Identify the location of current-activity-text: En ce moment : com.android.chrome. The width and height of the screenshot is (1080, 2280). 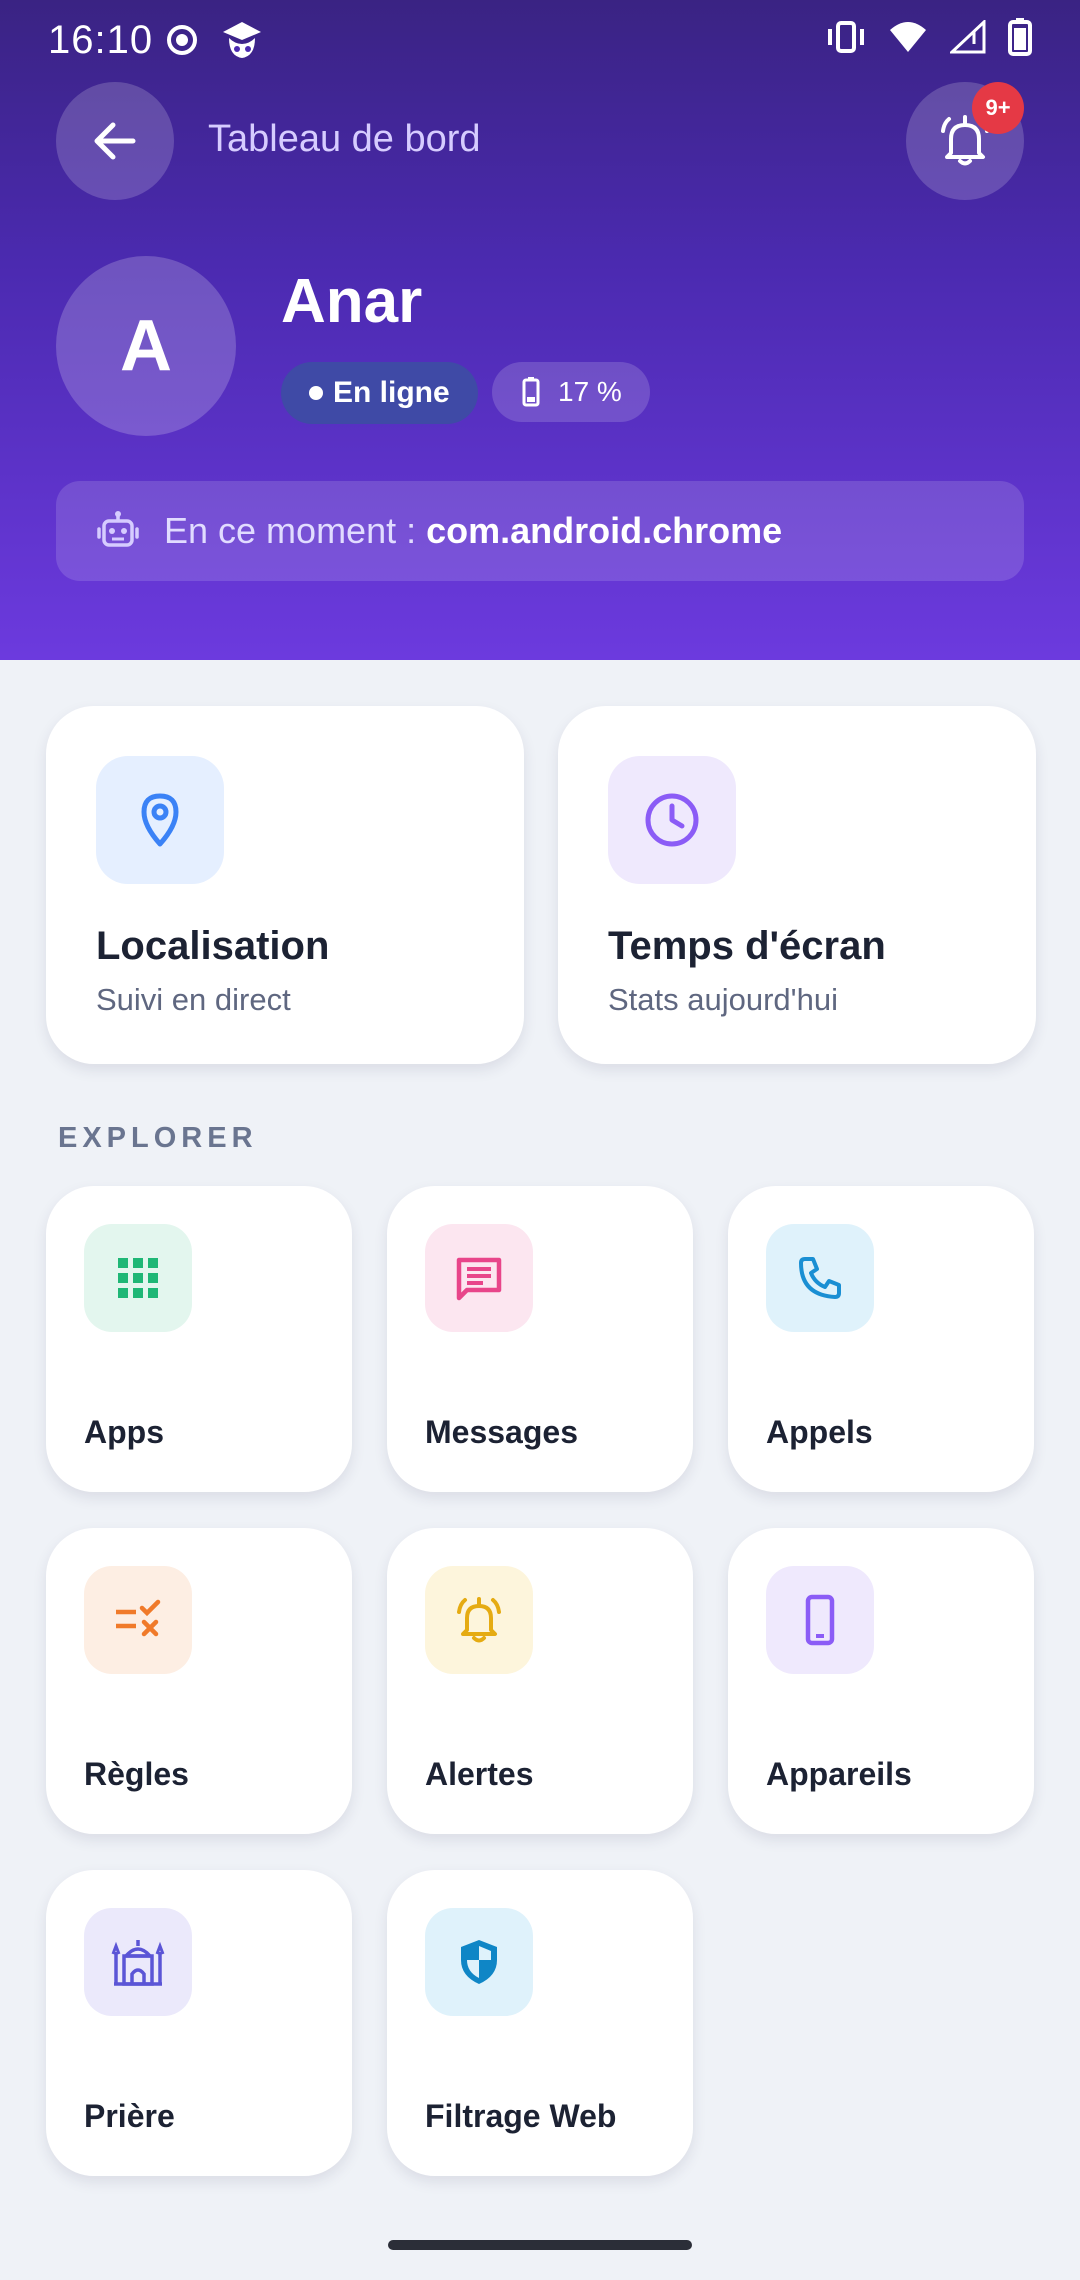
(473, 531).